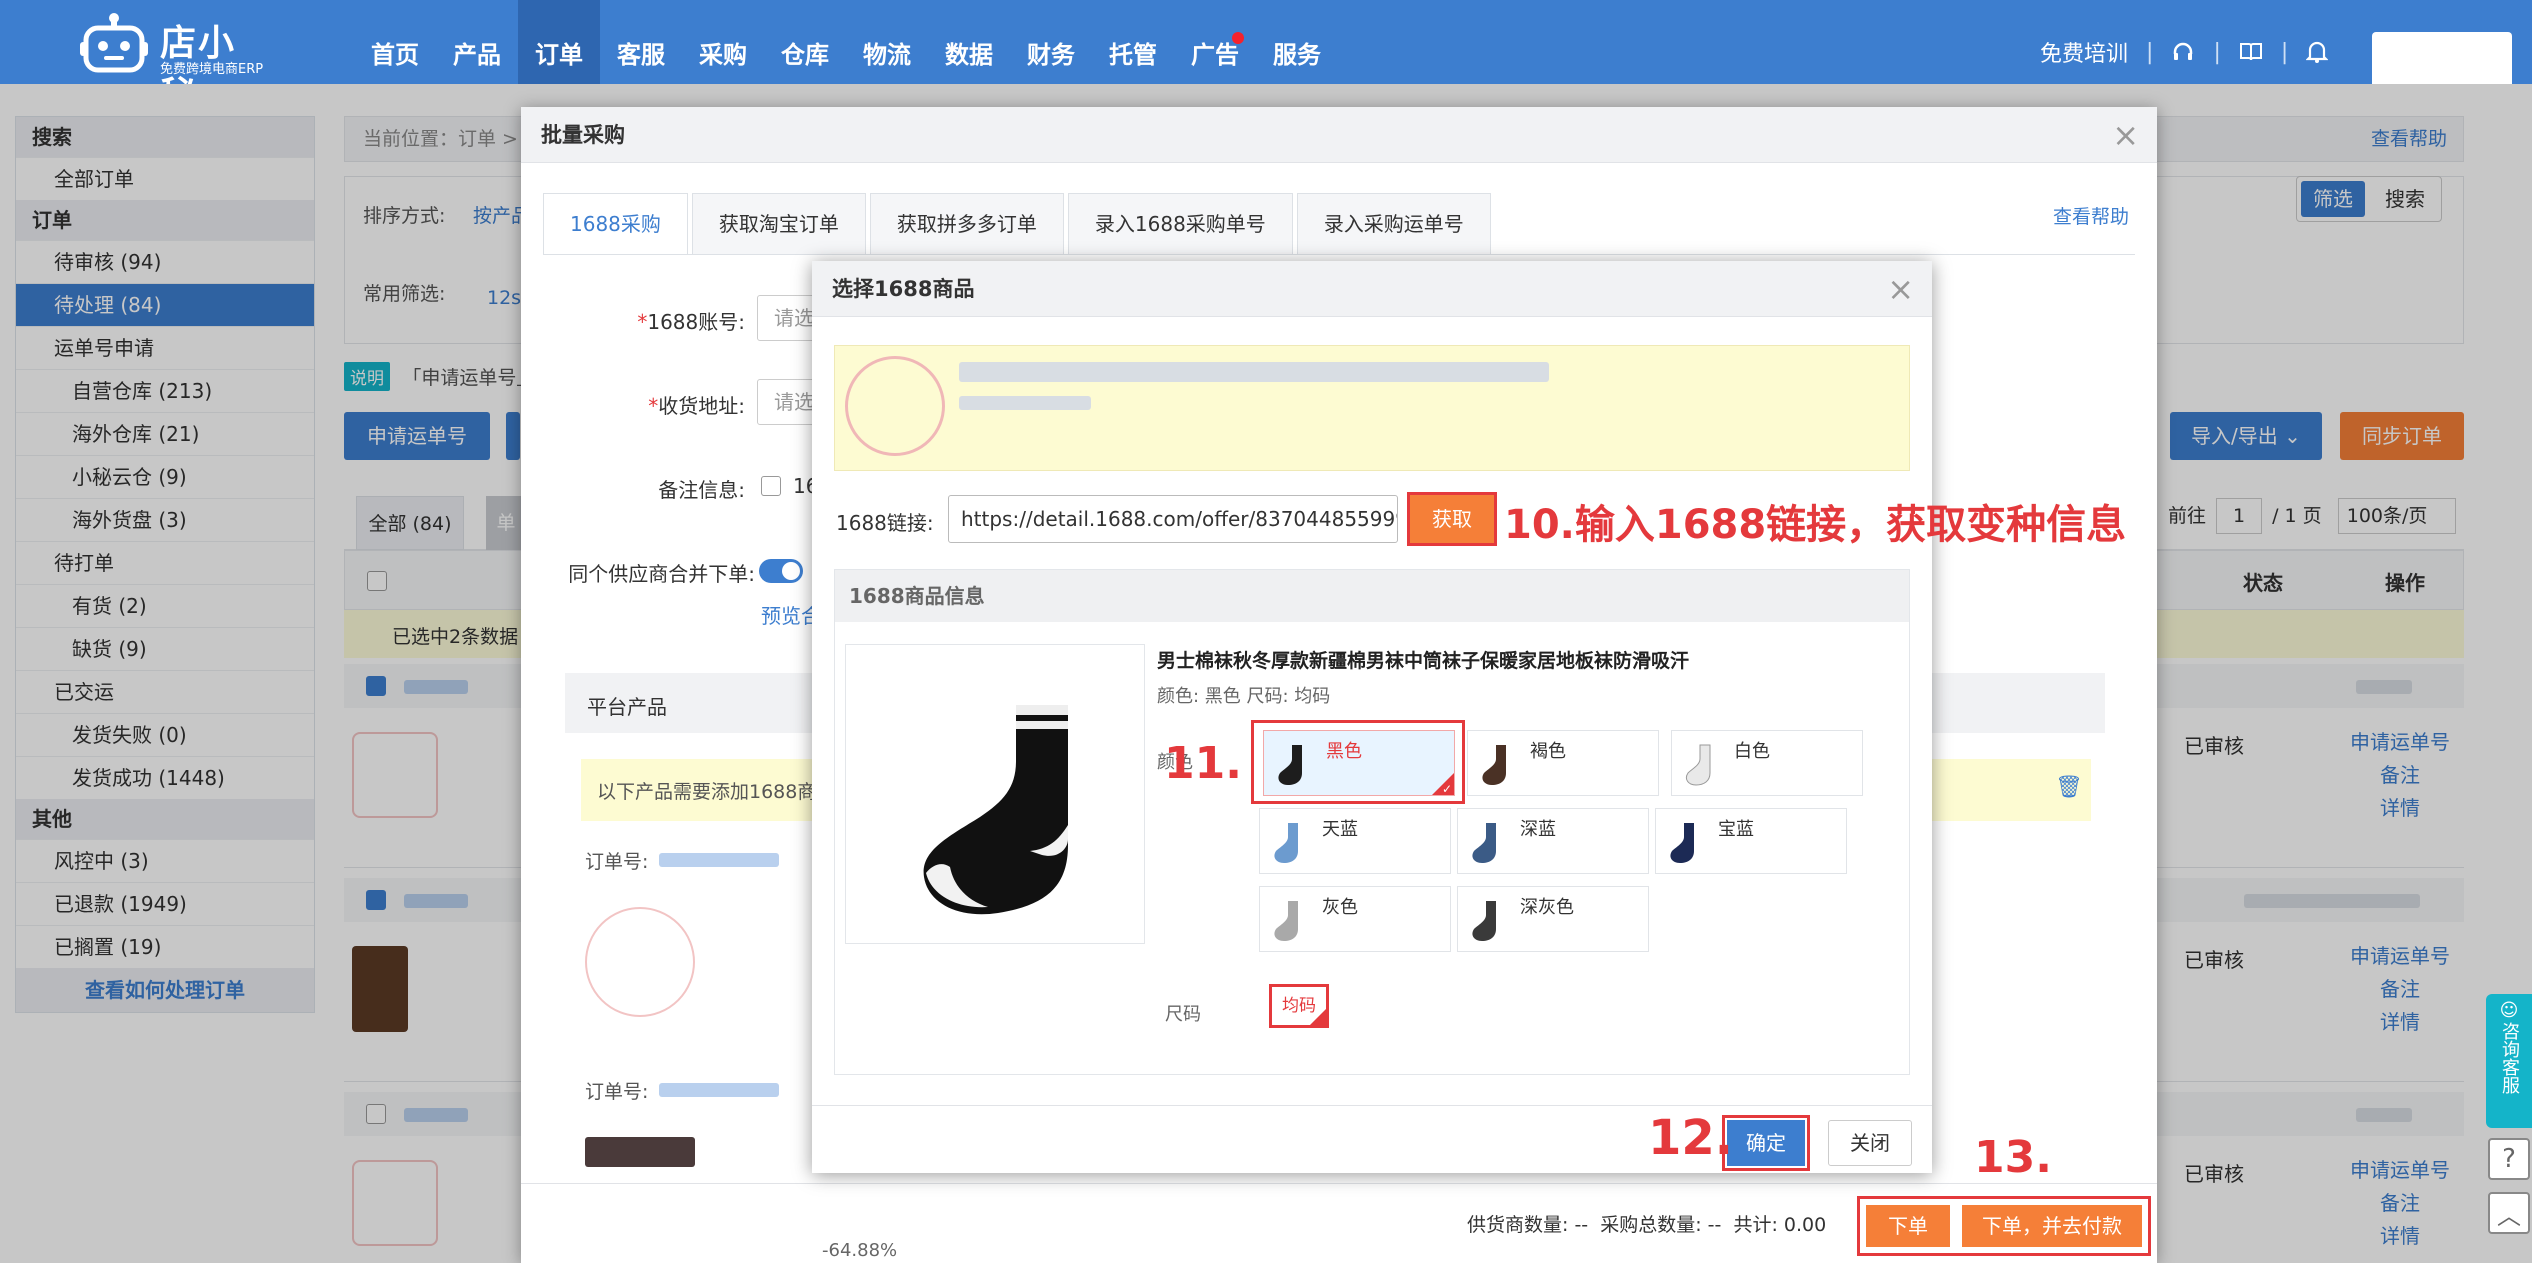  I want to click on black-variant-highlight, so click(1358, 762).